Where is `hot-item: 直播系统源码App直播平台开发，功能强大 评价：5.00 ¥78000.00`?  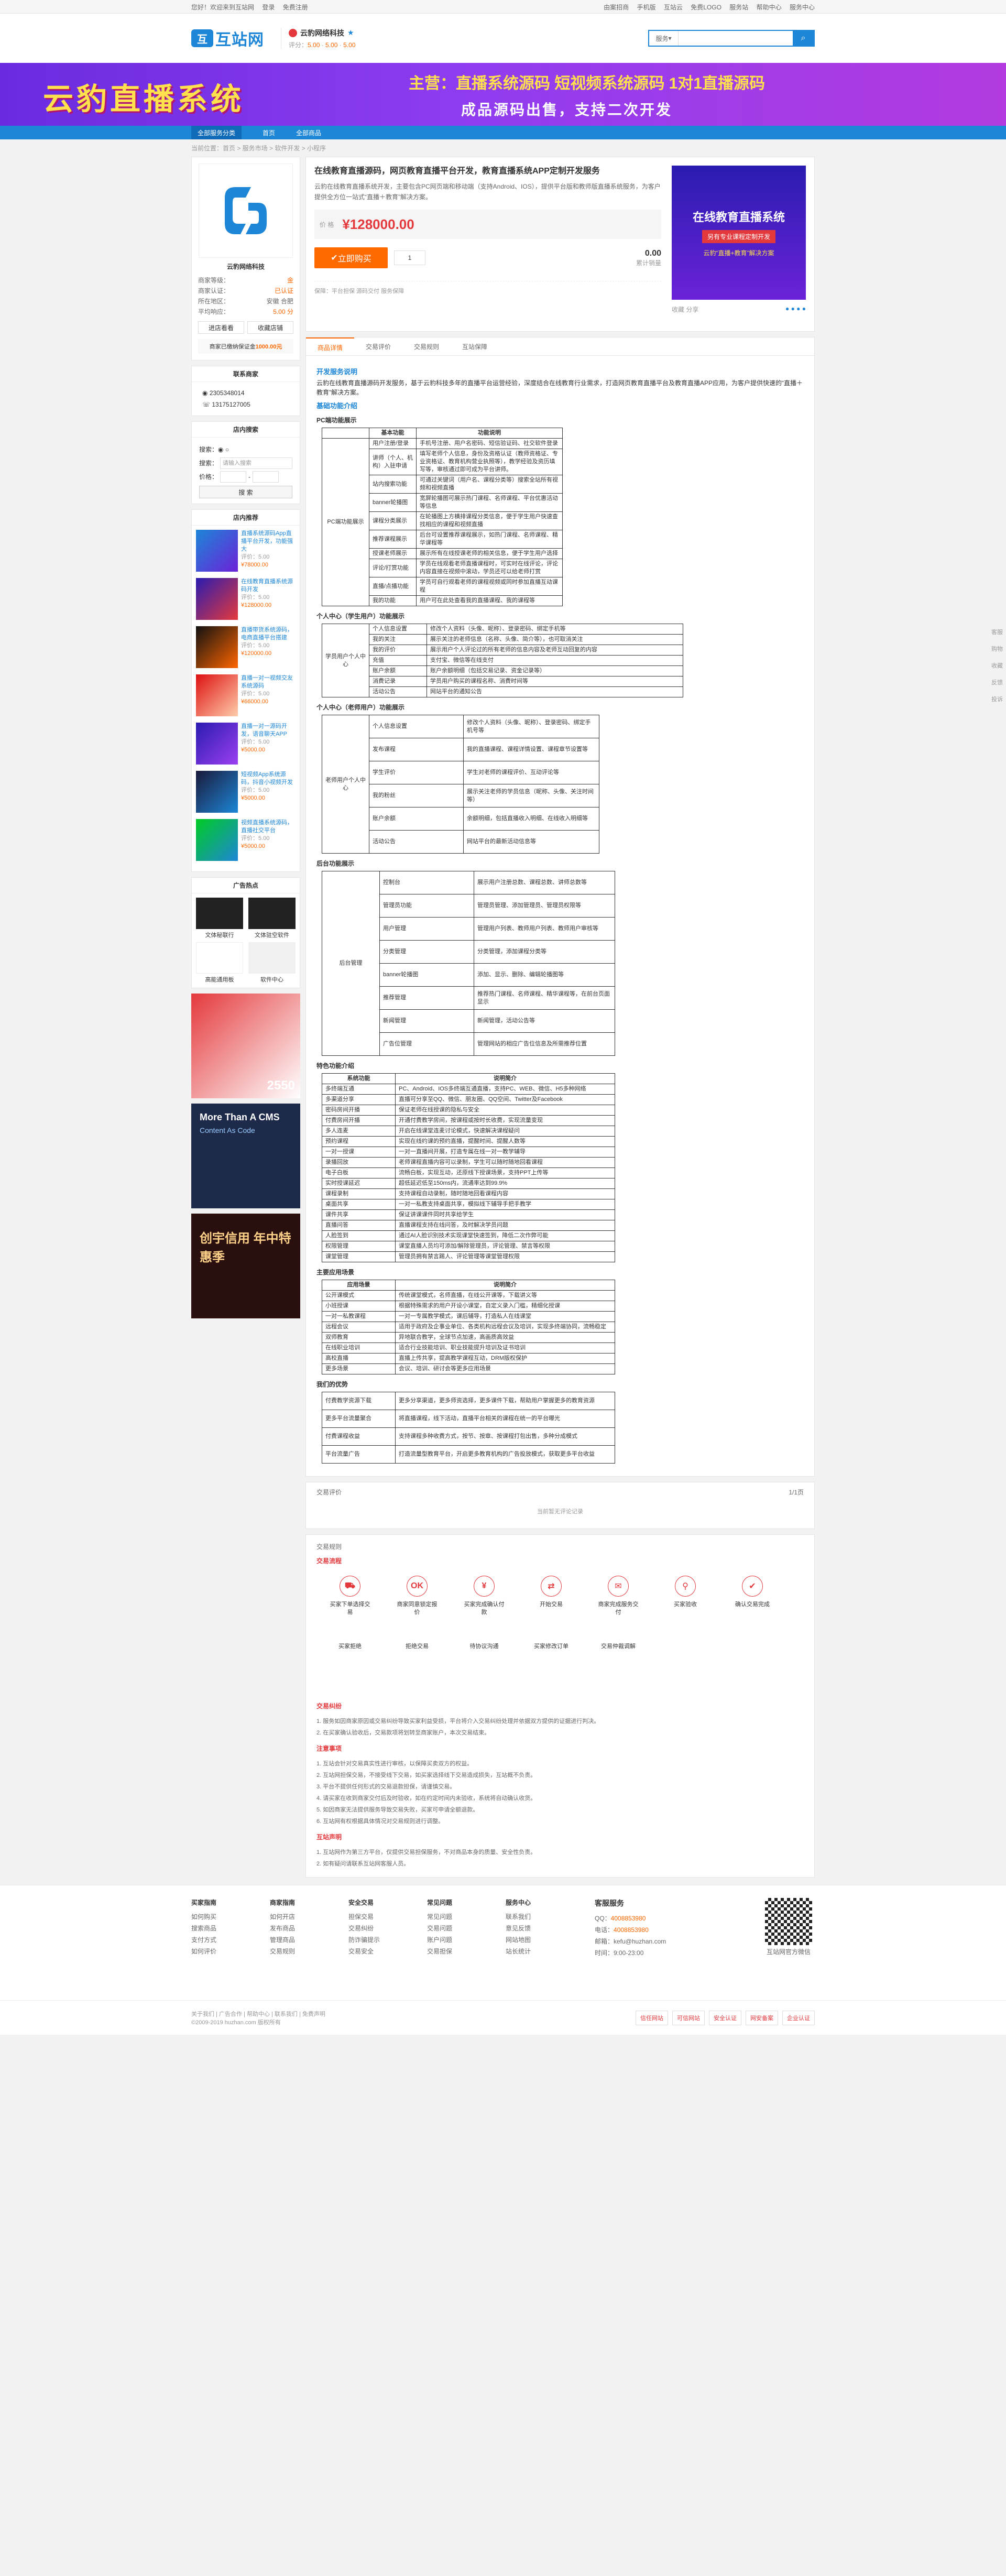 hot-item: 直播系统源码App直播平台开发，功能强大 评价：5.00 ¥78000.00 is located at coordinates (246, 551).